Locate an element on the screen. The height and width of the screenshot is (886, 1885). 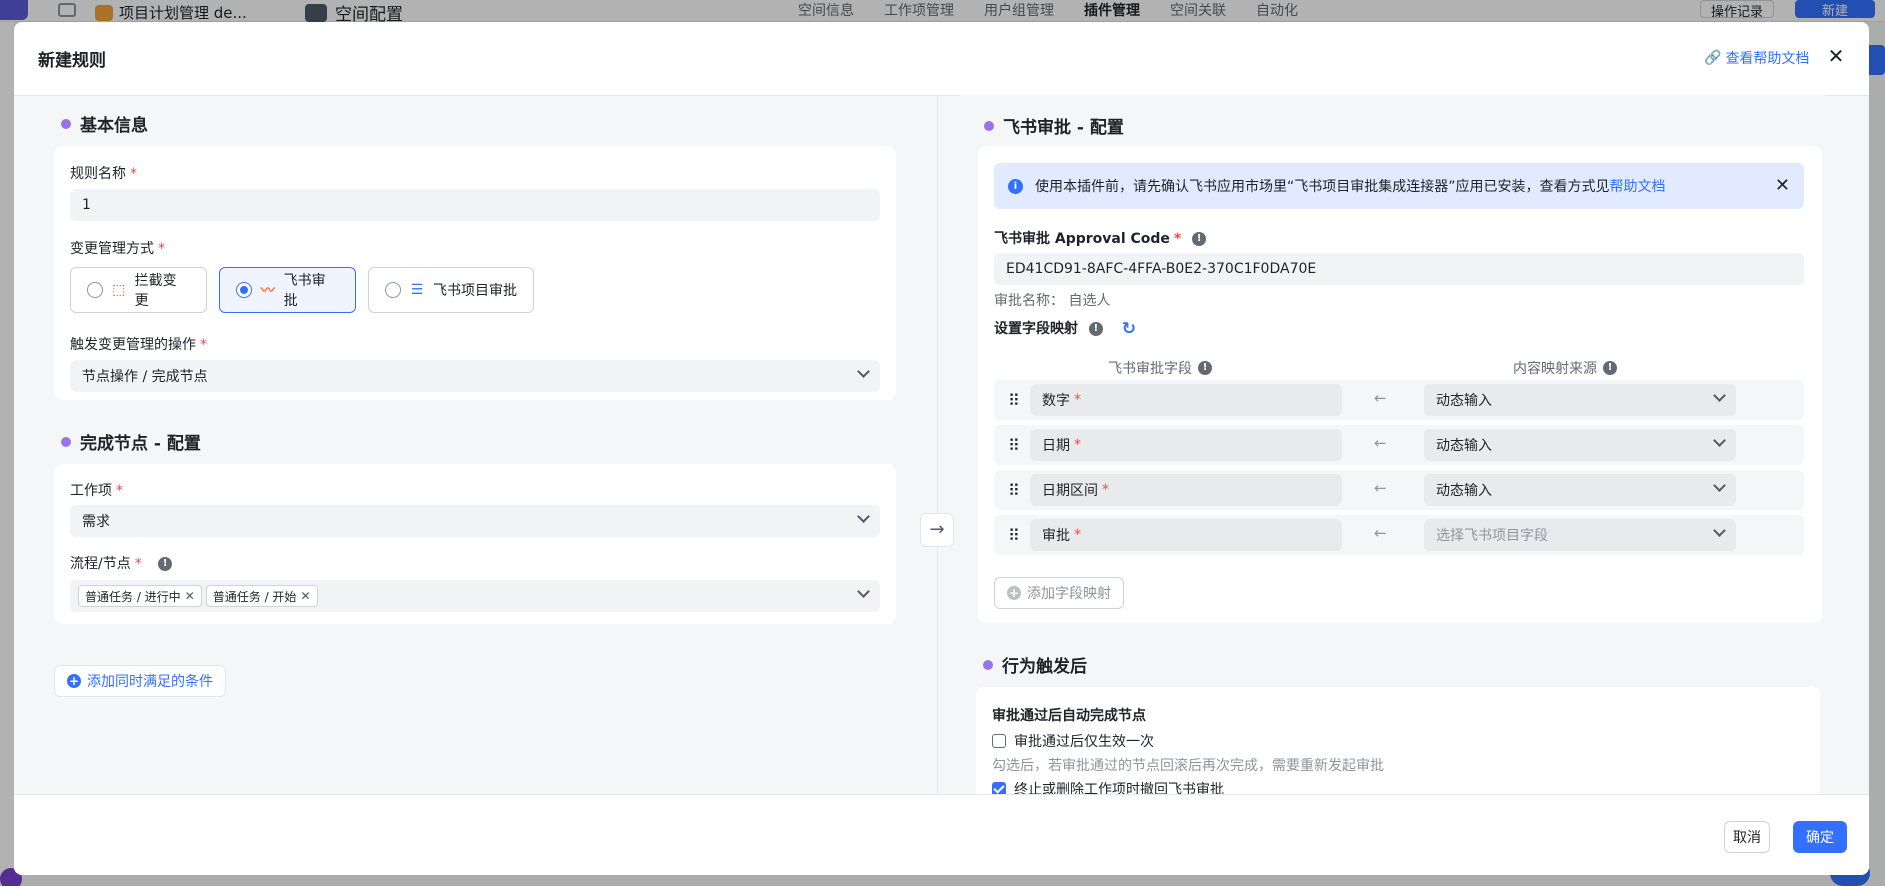
modal-title: 新建规则 is located at coordinates (72, 61).